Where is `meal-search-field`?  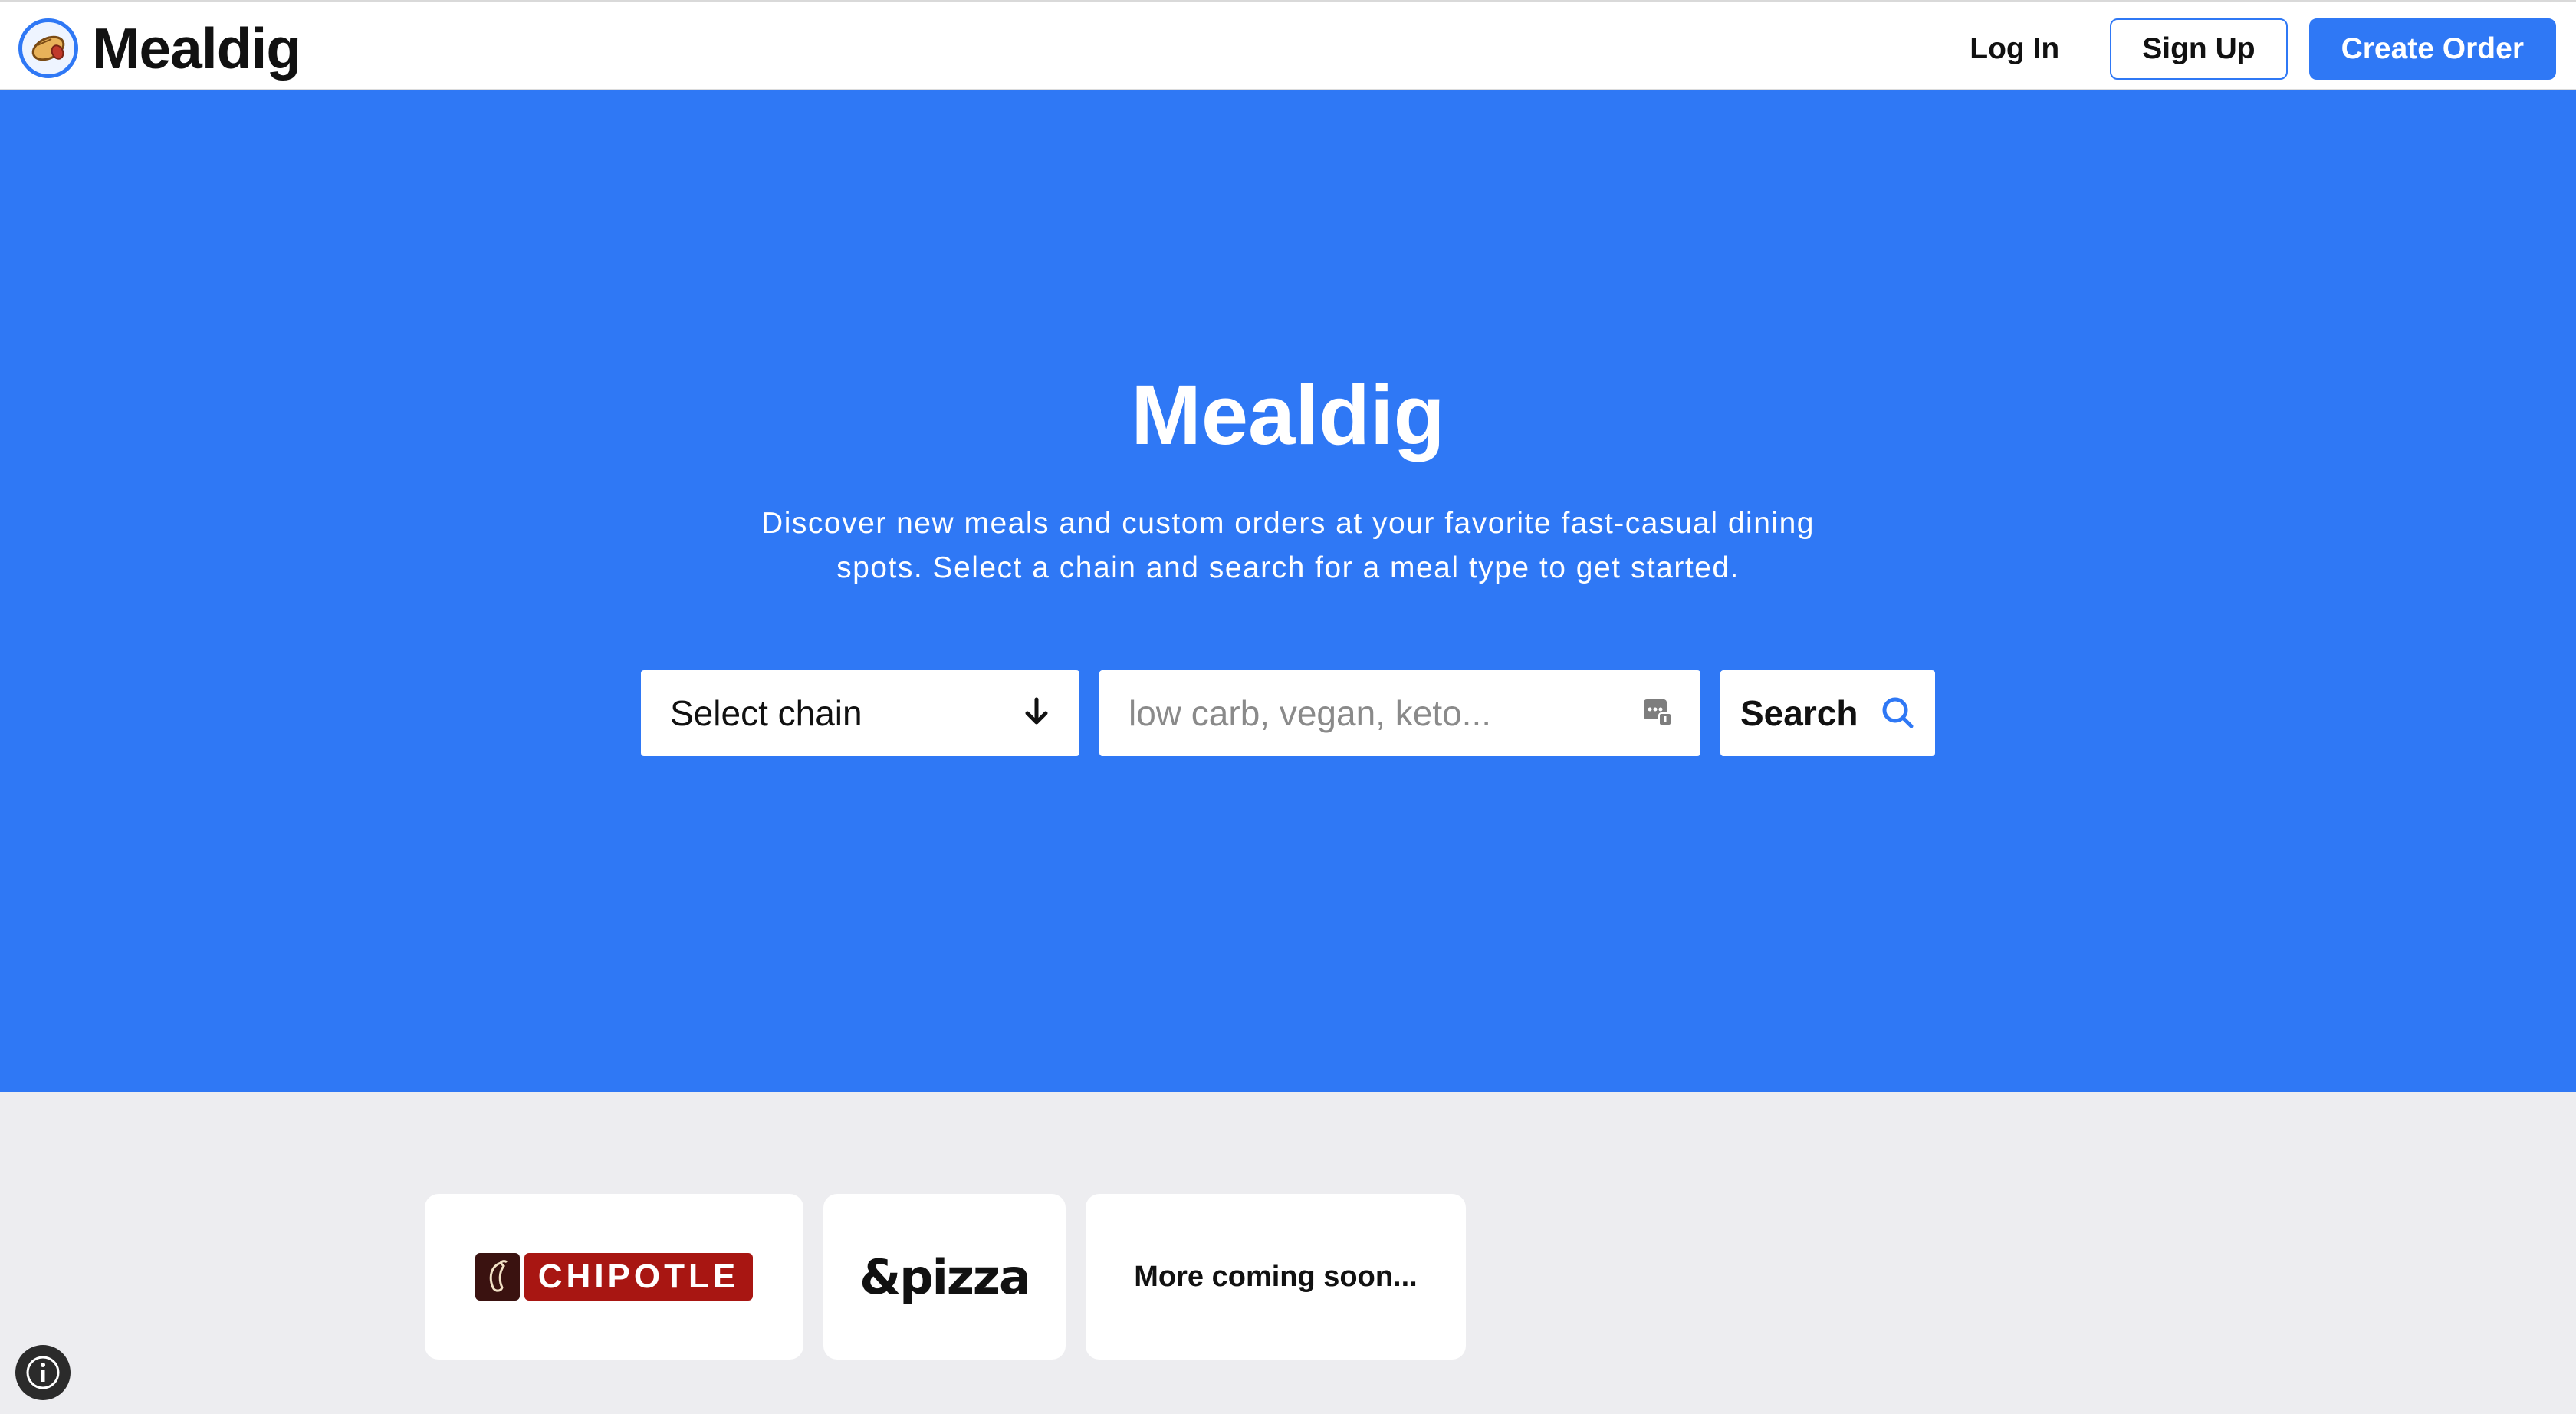
meal-search-field is located at coordinates (1400, 713).